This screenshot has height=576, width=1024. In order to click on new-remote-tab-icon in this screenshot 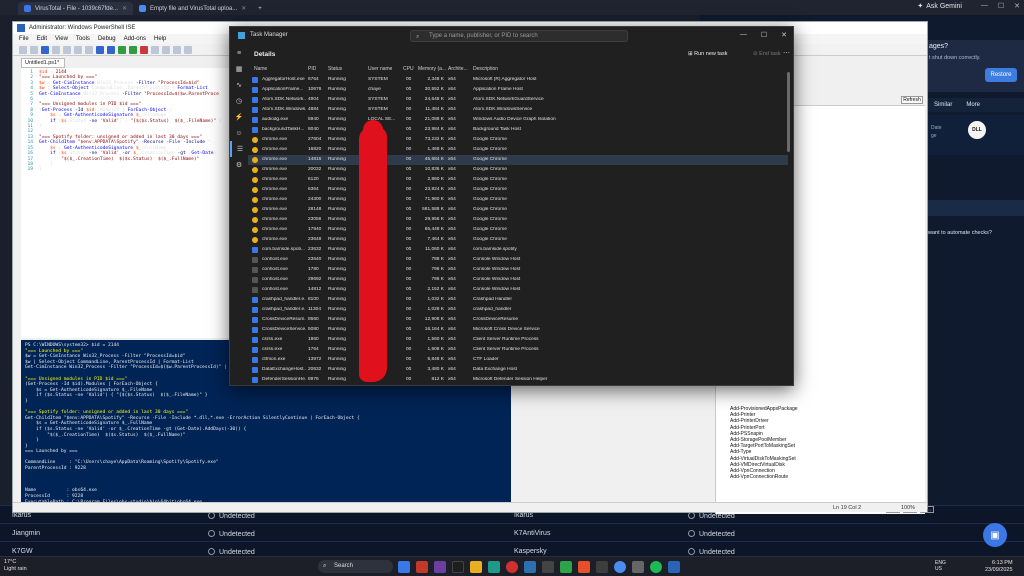, I will do `click(155, 50)`.